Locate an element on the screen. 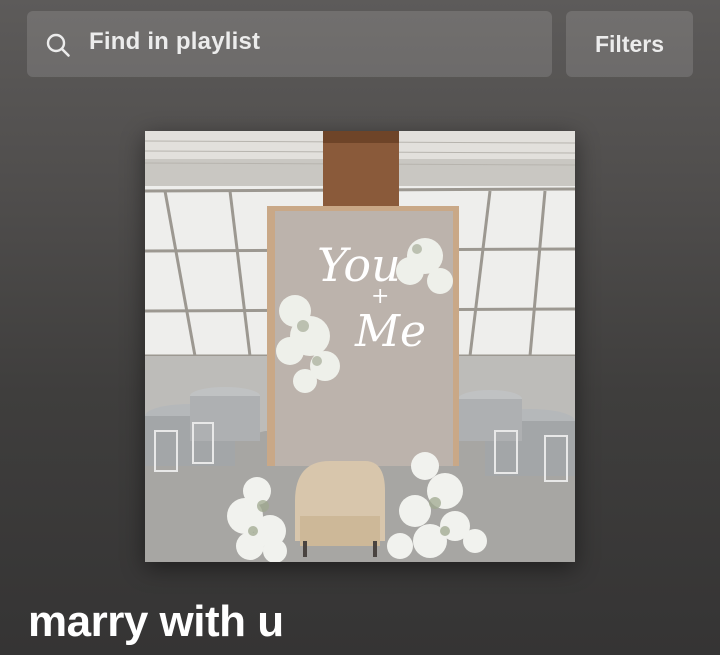  filters-button: Filters is located at coordinates (629, 44).